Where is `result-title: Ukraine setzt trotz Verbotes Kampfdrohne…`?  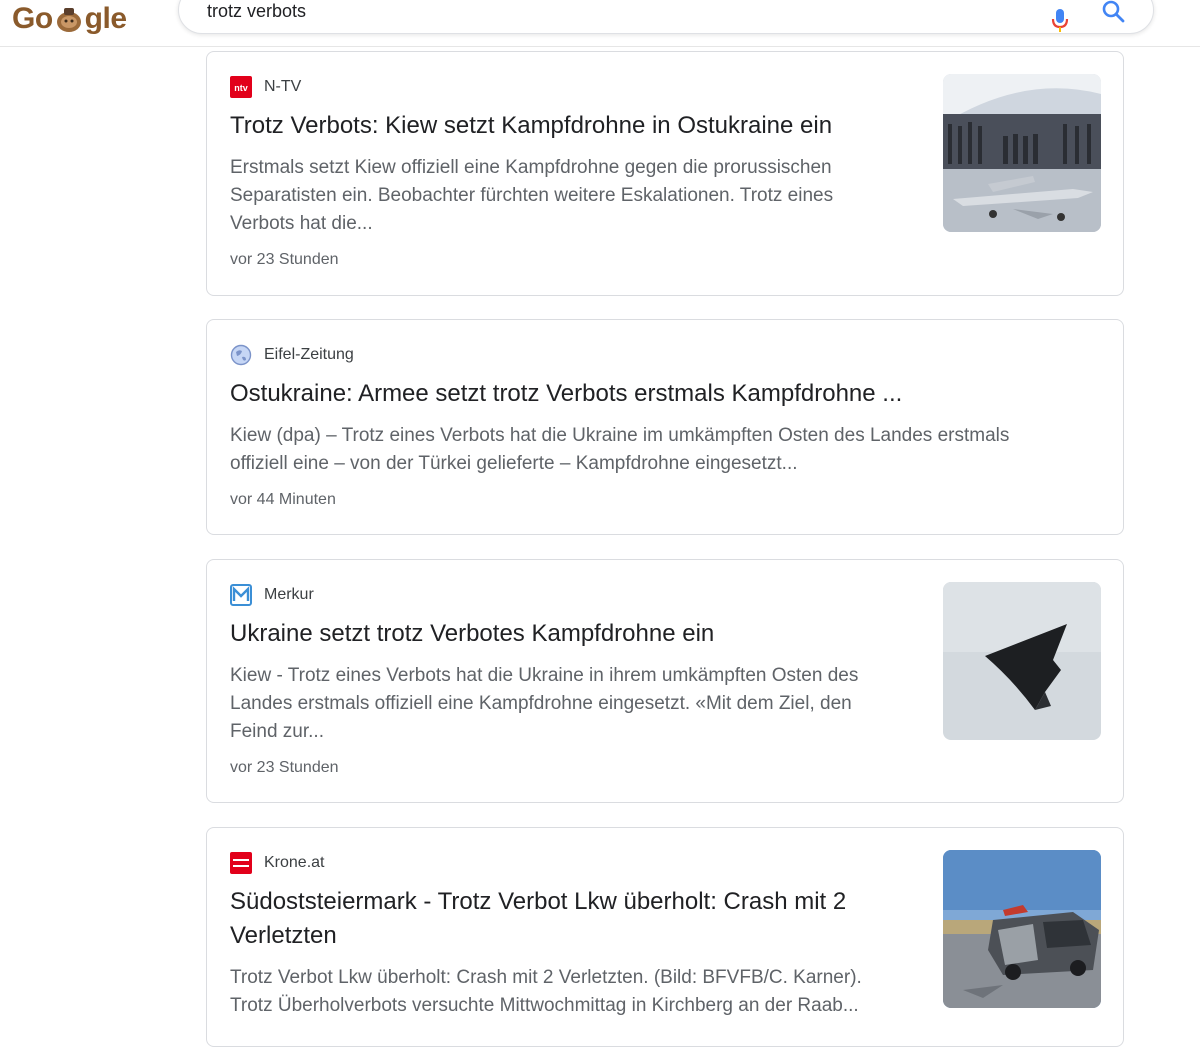 result-title: Ukraine setzt trotz Verbotes Kampfdrohne… is located at coordinates (472, 634).